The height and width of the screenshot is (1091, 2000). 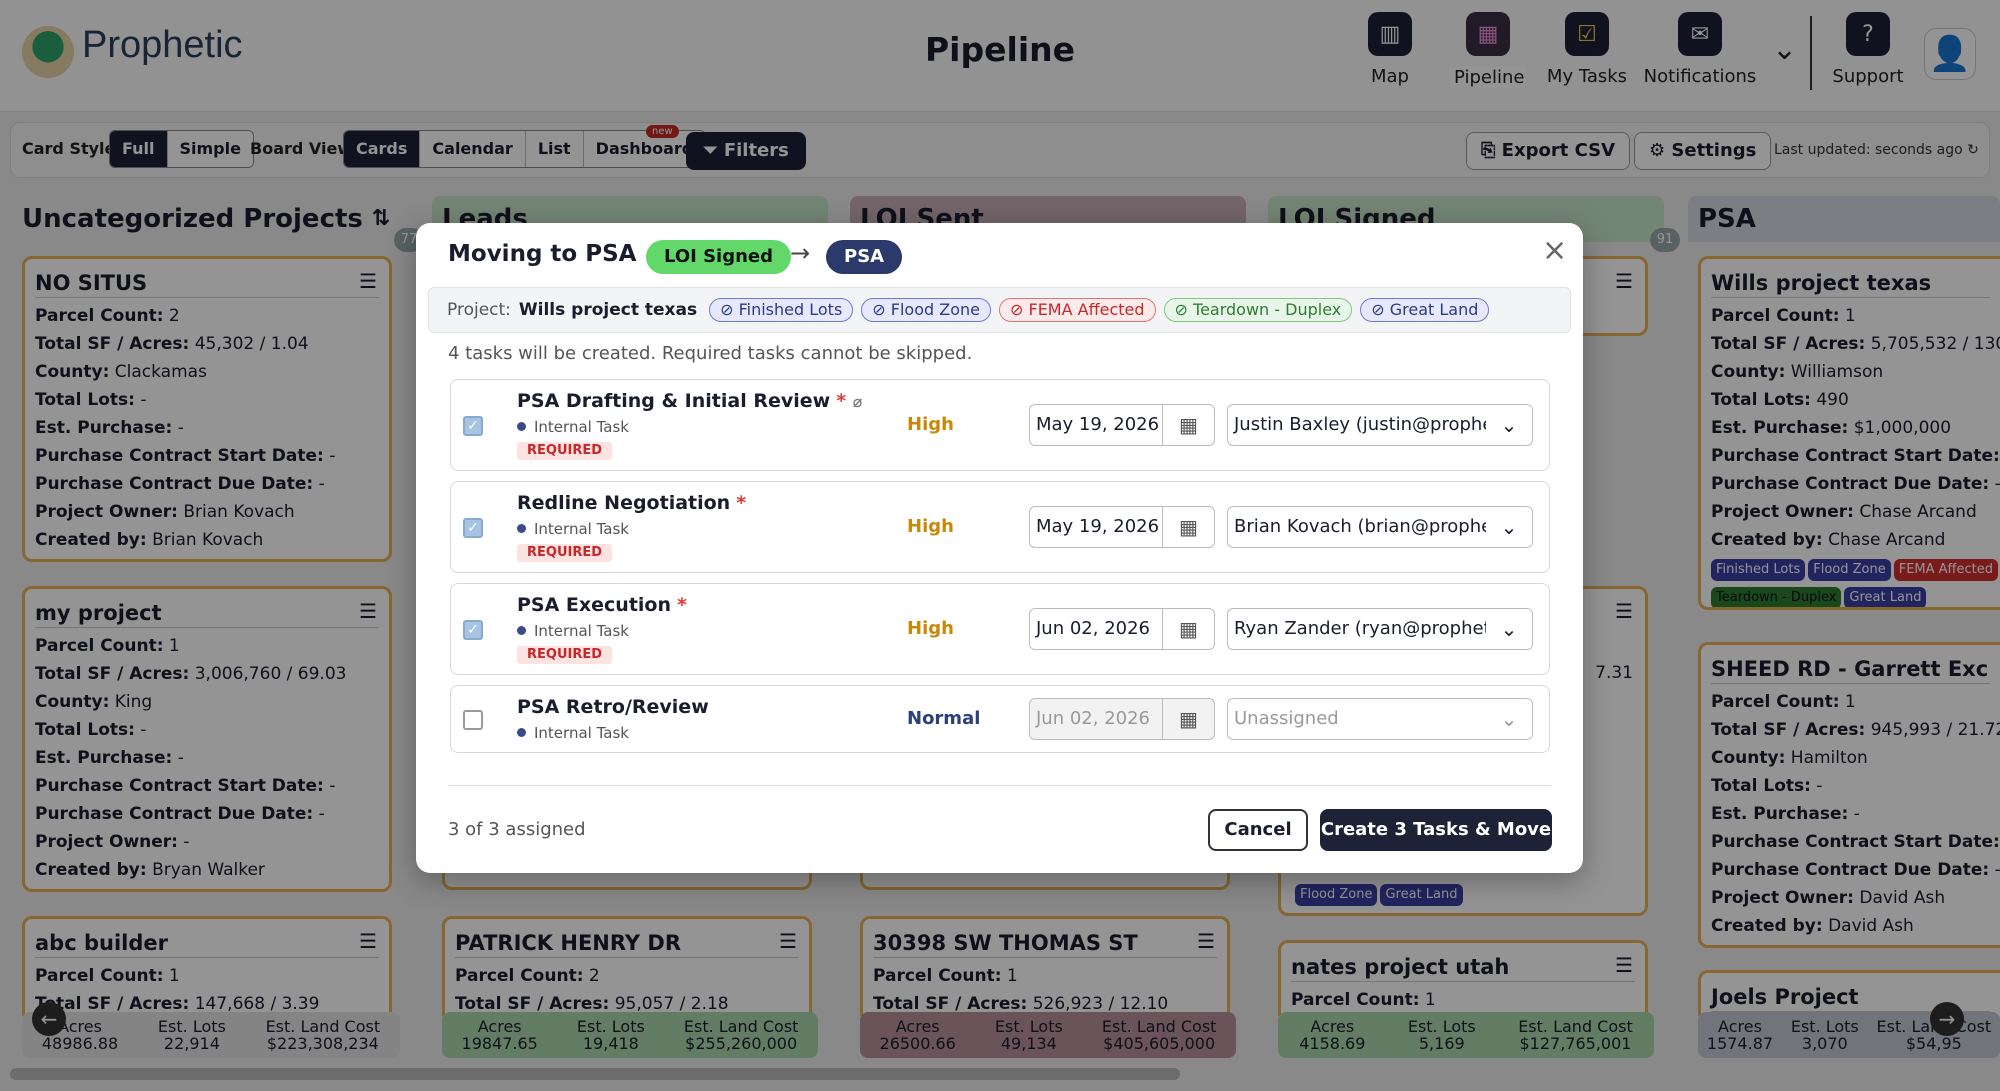 What do you see at coordinates (719, 257) in the screenshot?
I see `from-stage-pill: LOI Signed` at bounding box center [719, 257].